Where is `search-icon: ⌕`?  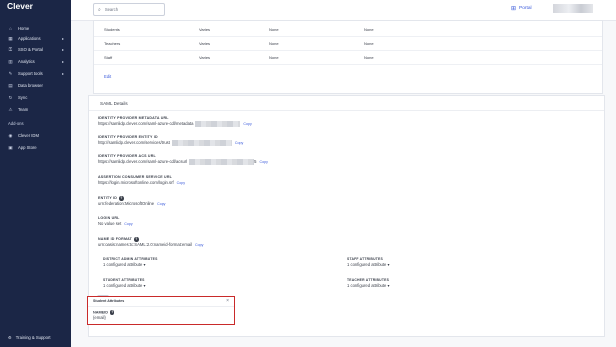 search-icon: ⌕ is located at coordinates (99, 9).